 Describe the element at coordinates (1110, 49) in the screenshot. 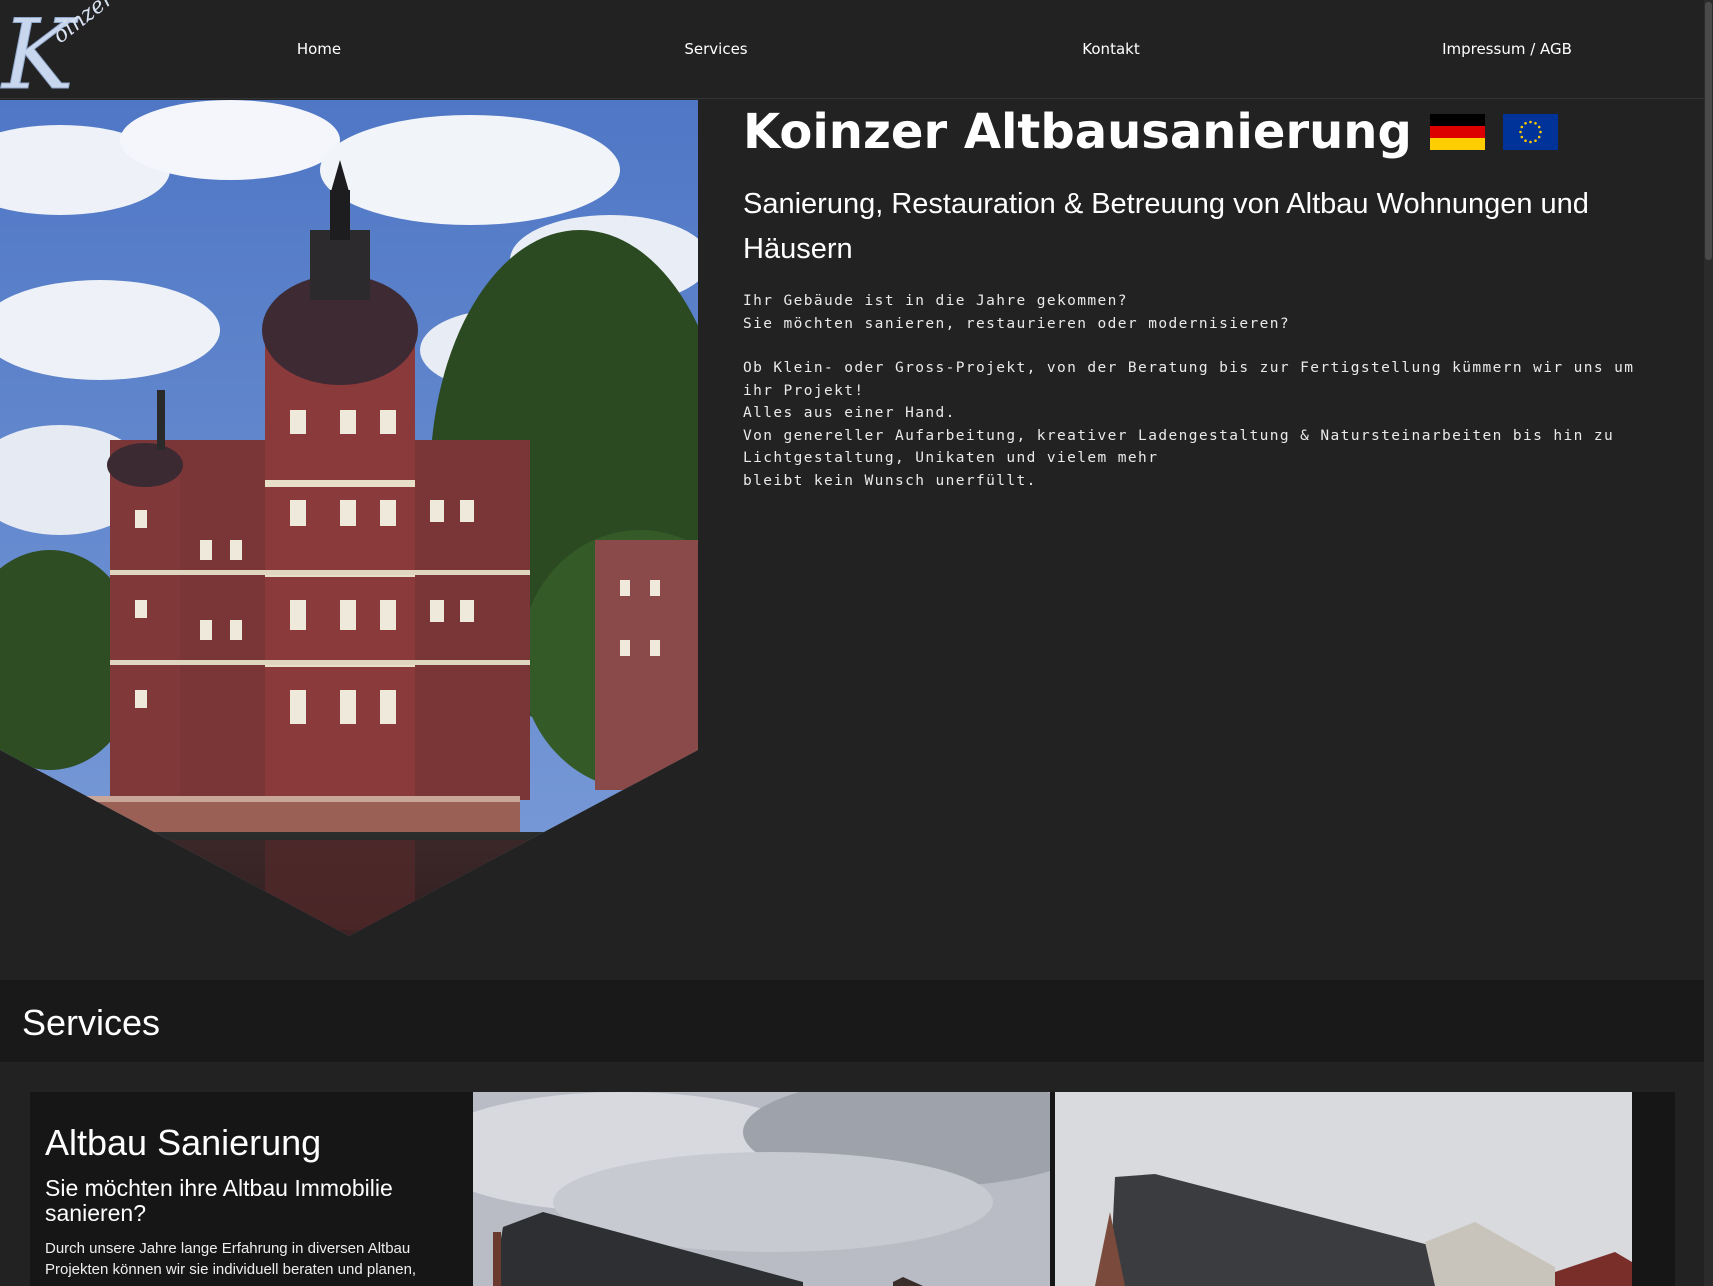

I see `nav-kontakt: Kontakt` at that location.